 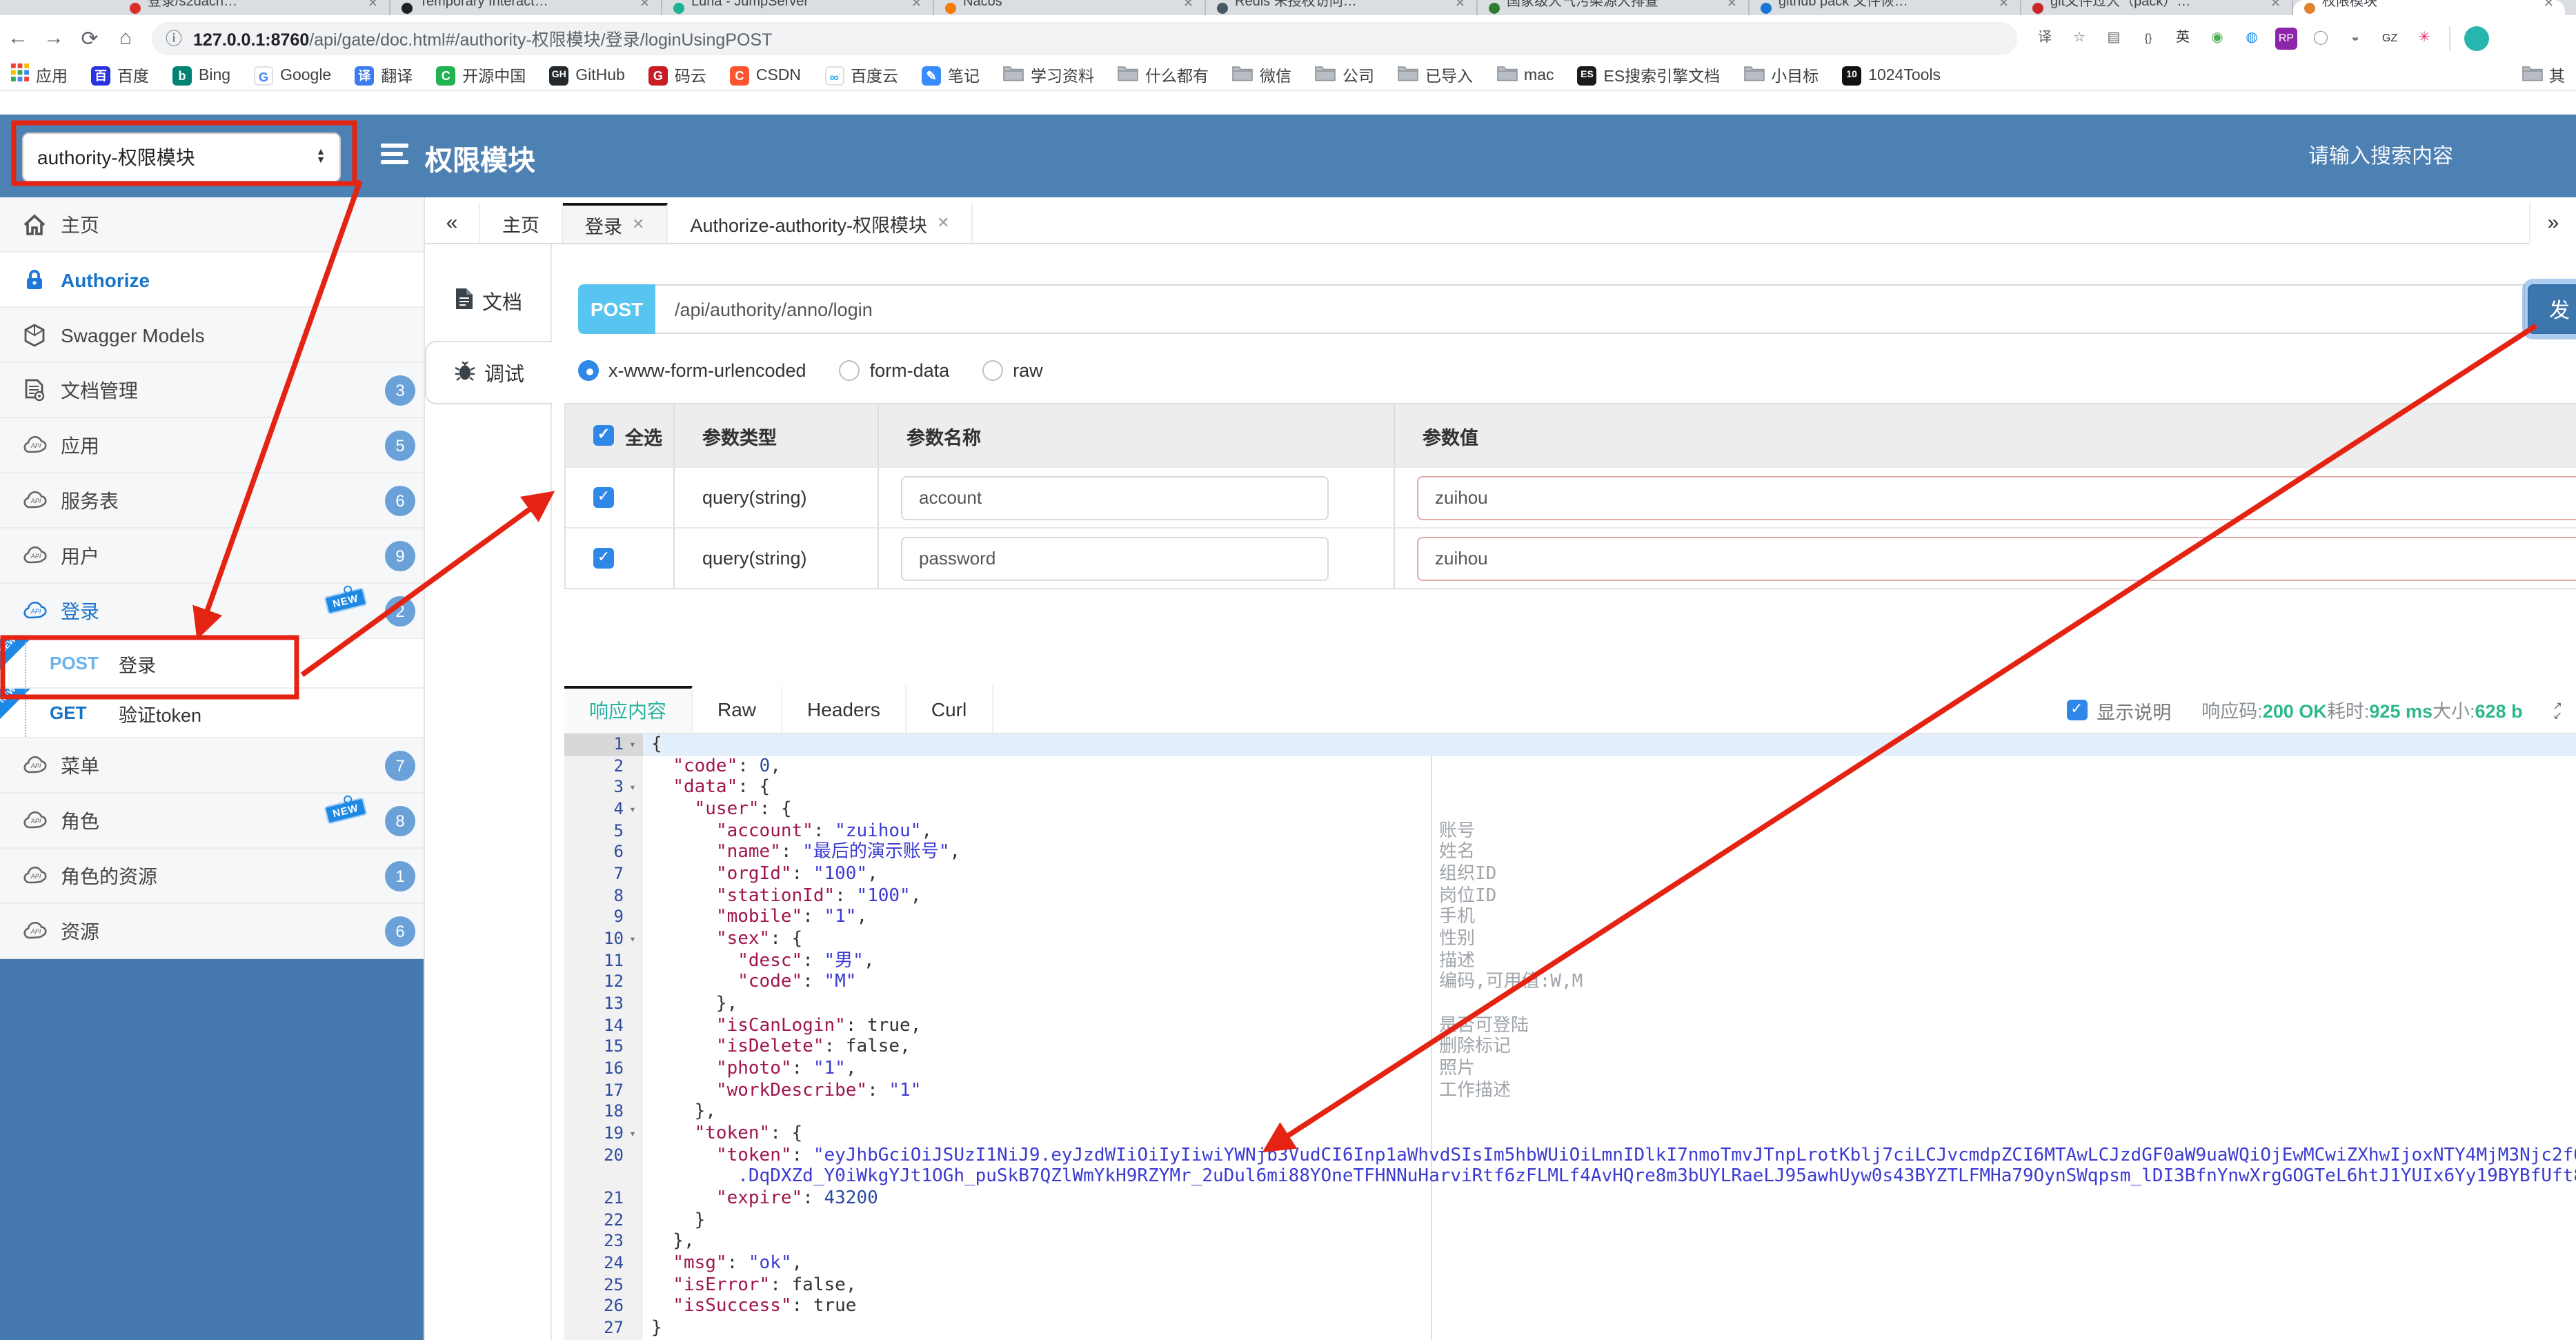 What do you see at coordinates (587, 75) in the screenshot?
I see `bookmark-item: GH GitHub` at bounding box center [587, 75].